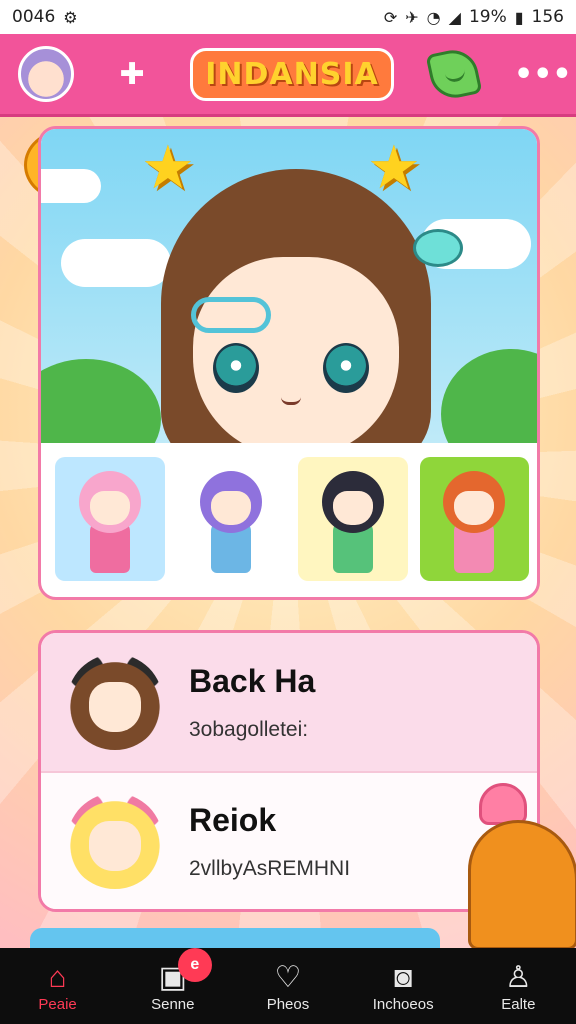  I want to click on heart-sticker-icon, so click(503, 804).